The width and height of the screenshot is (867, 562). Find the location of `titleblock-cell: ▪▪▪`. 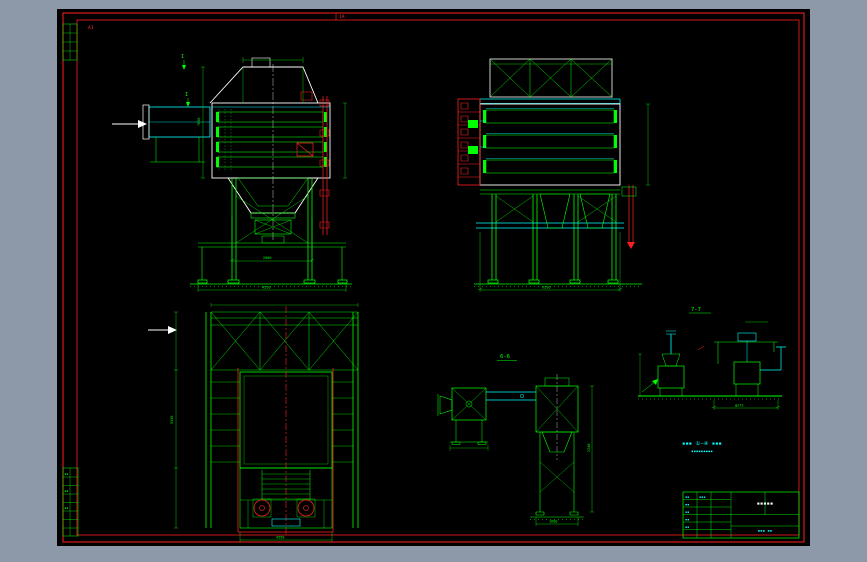

titleblock-cell: ▪▪▪ is located at coordinates (702, 497).